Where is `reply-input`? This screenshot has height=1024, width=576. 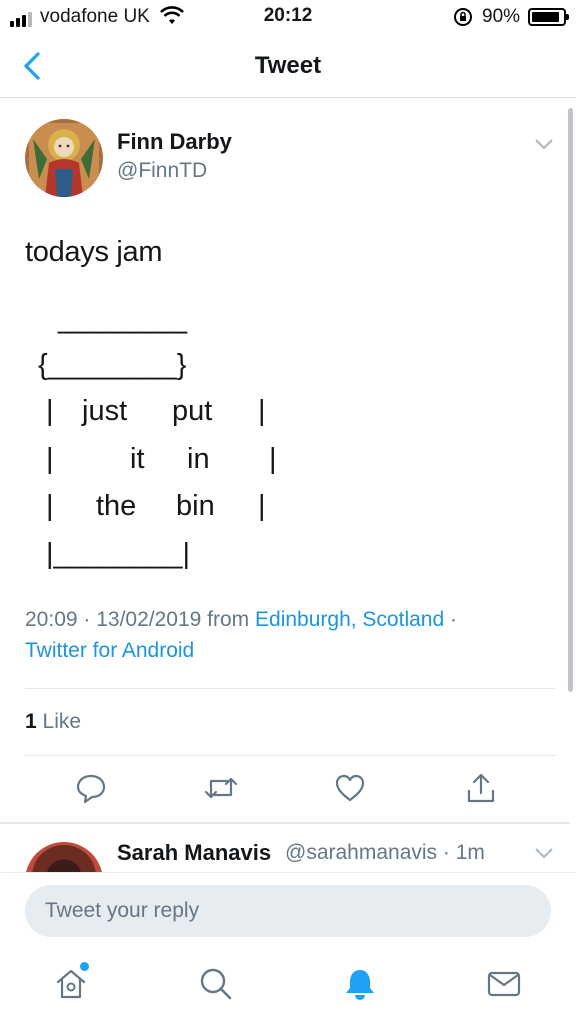 reply-input is located at coordinates (288, 911).